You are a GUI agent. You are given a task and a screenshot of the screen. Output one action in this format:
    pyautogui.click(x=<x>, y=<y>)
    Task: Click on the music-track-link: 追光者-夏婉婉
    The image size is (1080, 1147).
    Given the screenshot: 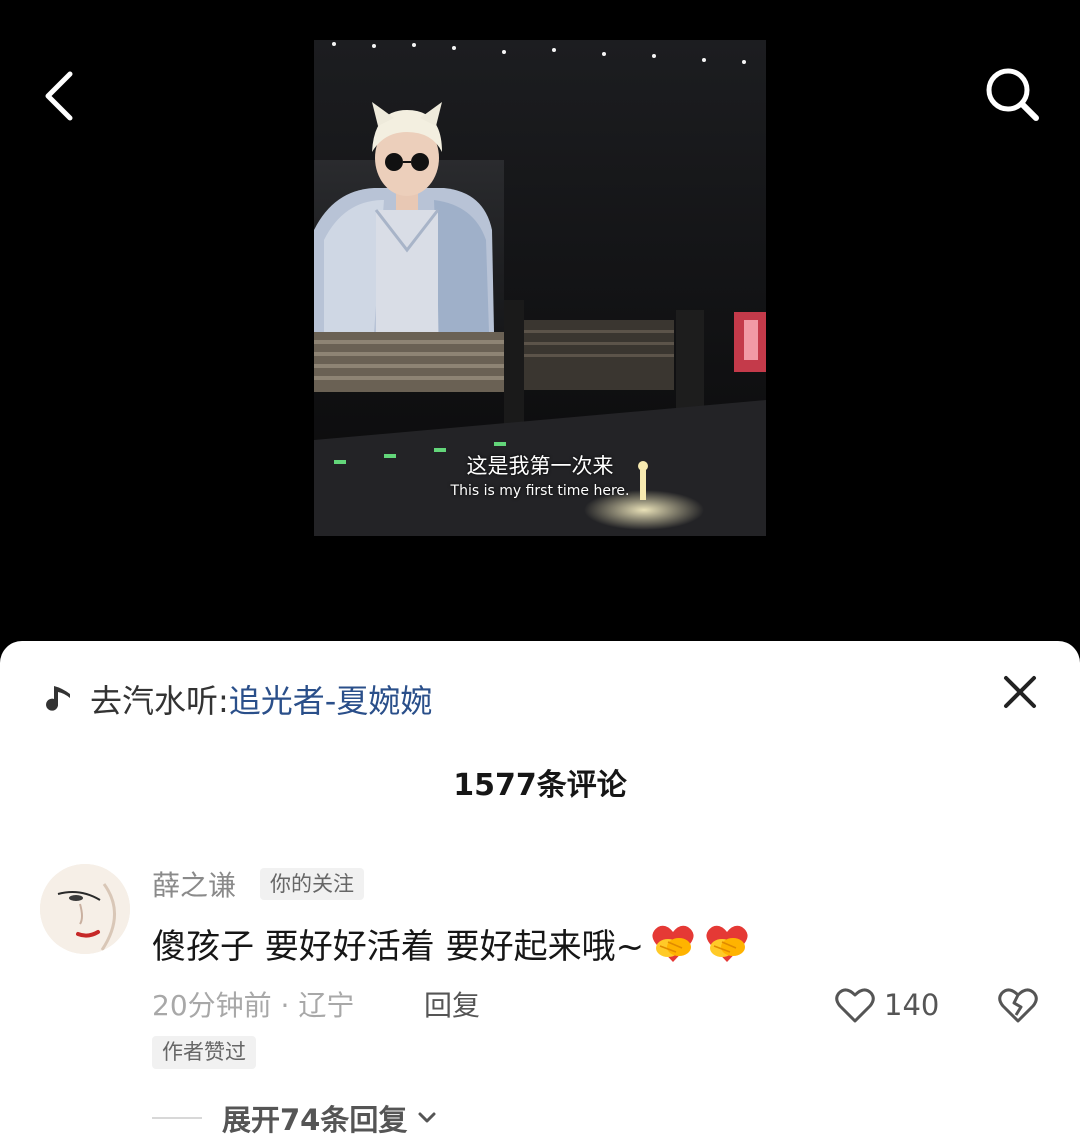 What is the action you would take?
    pyautogui.click(x=331, y=699)
    